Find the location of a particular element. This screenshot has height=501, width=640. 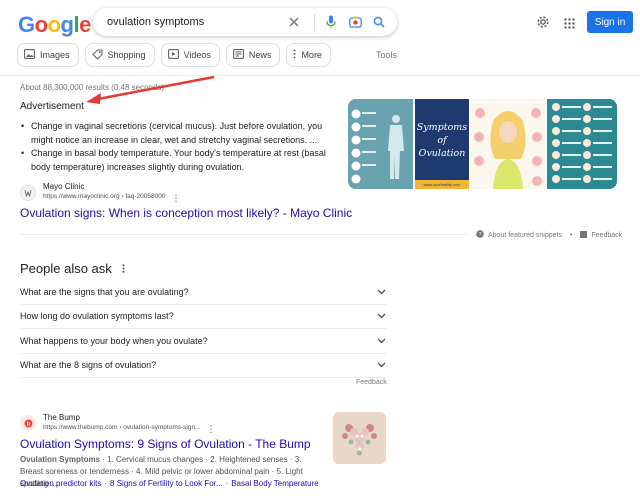

news-icon is located at coordinates (238, 55).